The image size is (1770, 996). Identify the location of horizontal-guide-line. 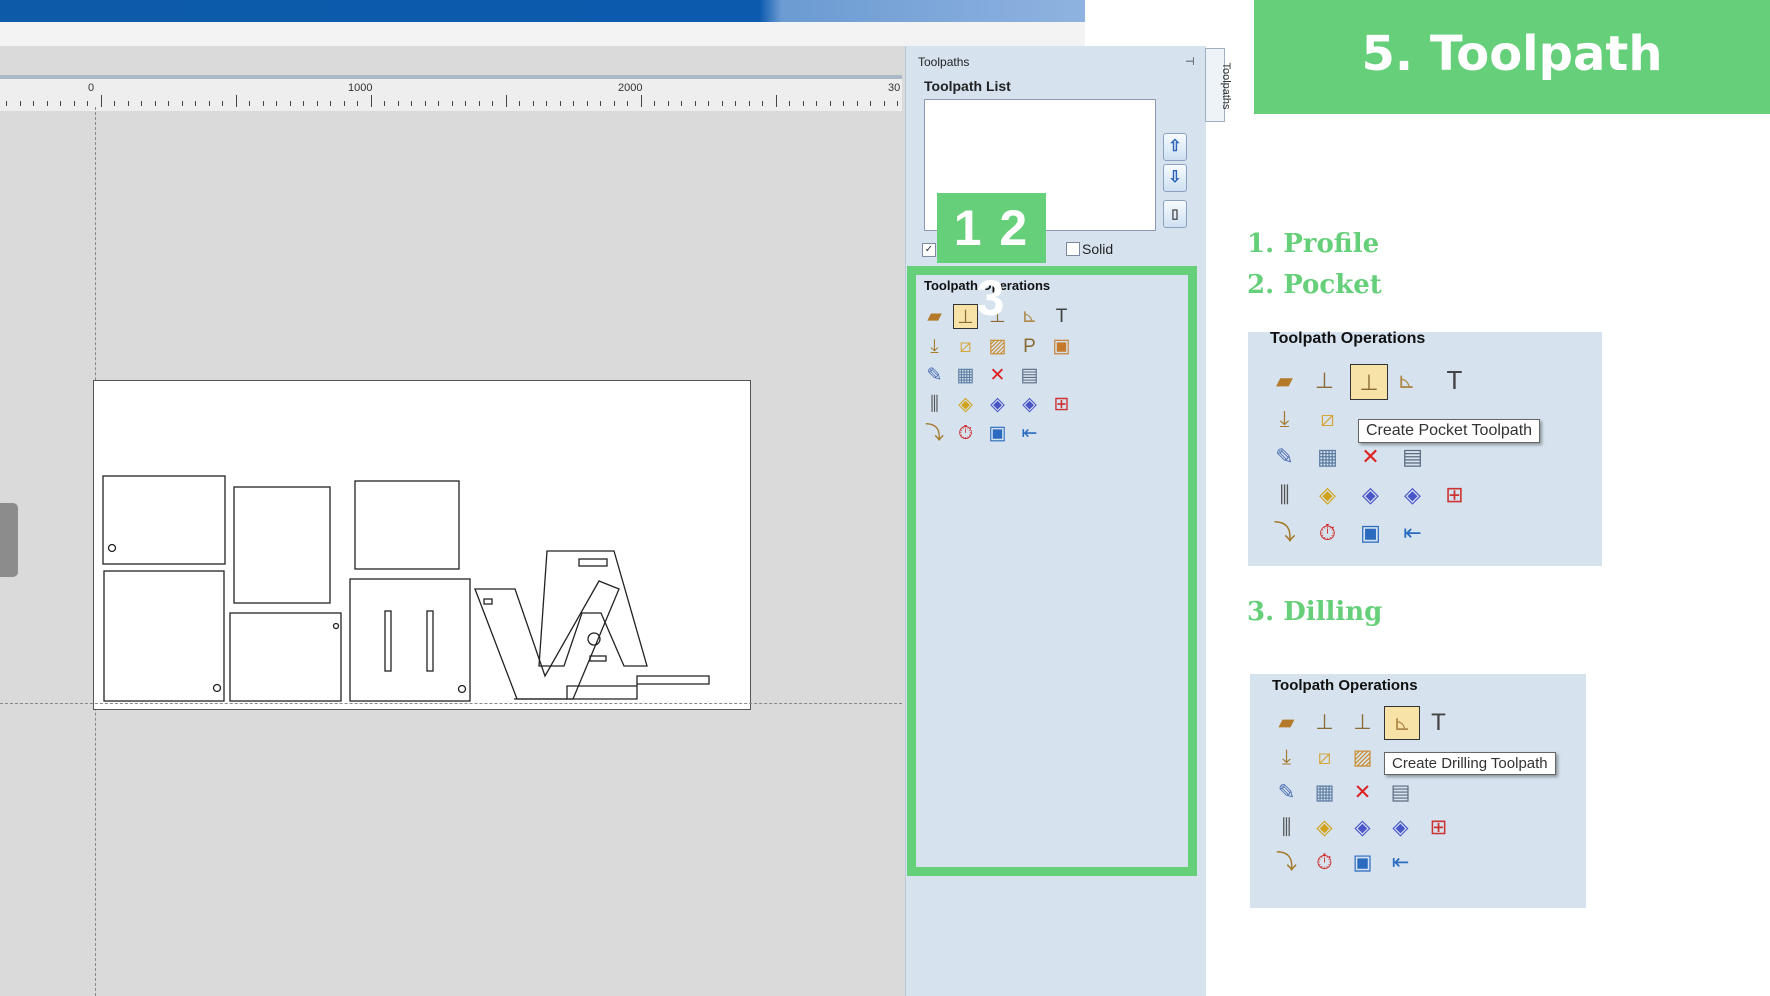
(451, 703).